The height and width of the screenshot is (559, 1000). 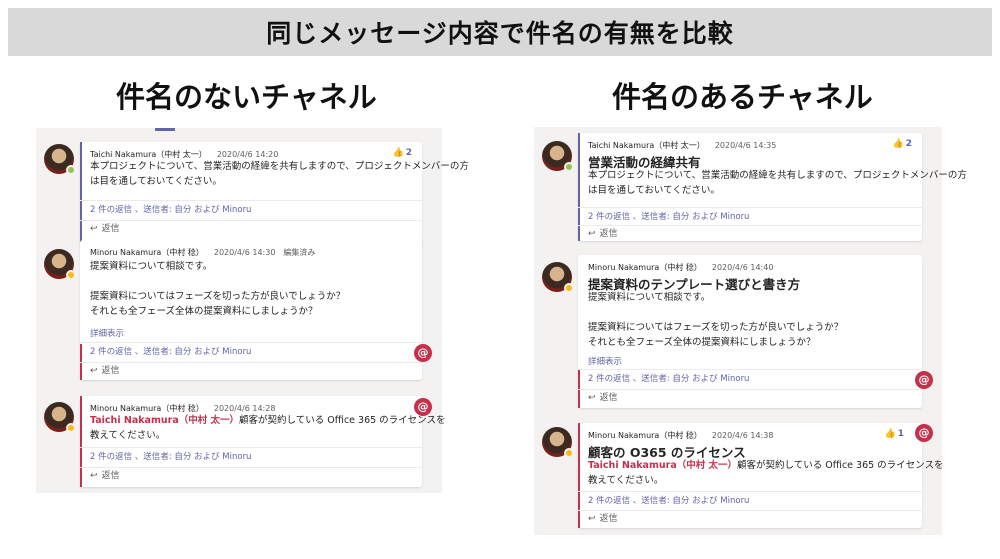 What do you see at coordinates (156, 181) in the screenshot?
I see `body-line: は目を通しておいてください。` at bounding box center [156, 181].